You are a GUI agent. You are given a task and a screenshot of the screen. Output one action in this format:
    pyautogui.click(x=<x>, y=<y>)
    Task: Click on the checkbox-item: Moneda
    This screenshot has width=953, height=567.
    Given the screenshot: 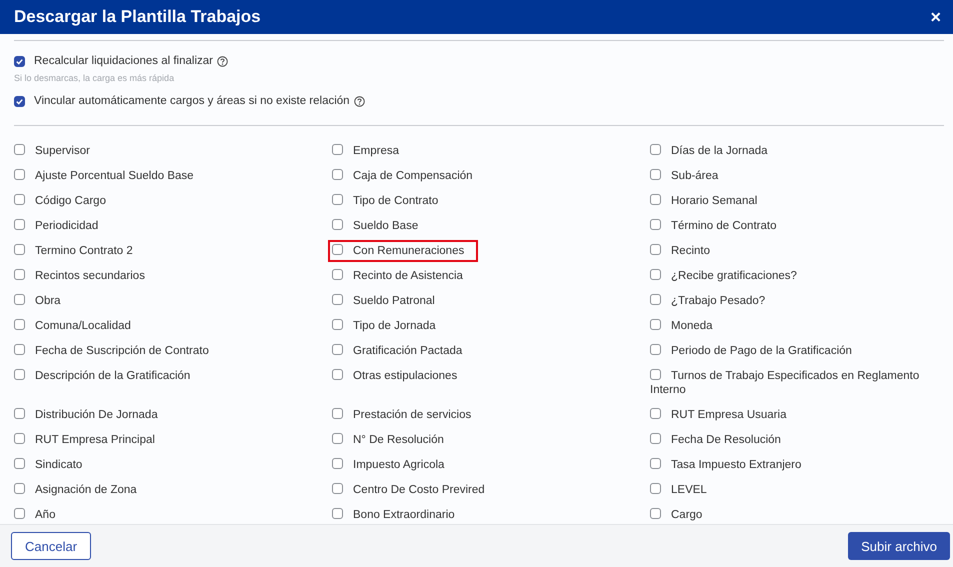 What is the action you would take?
    pyautogui.click(x=686, y=326)
    